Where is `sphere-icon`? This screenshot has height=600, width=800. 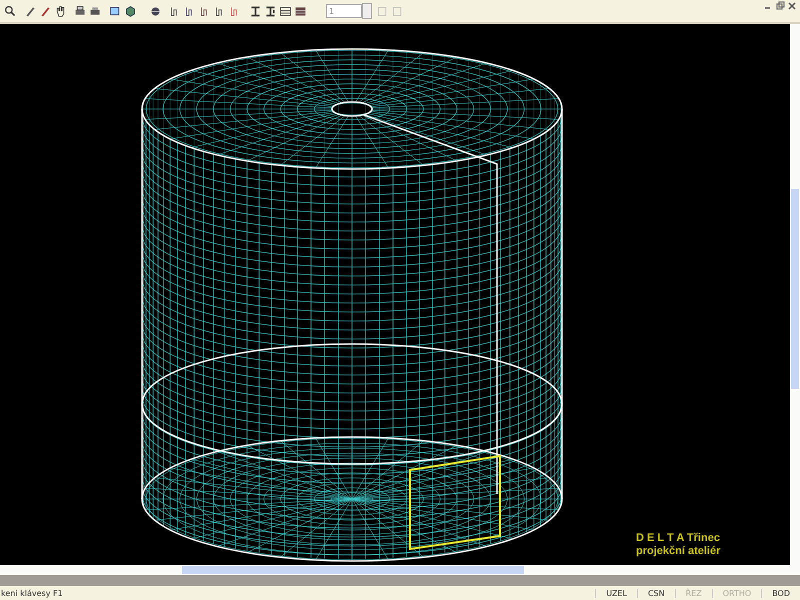
sphere-icon is located at coordinates (155, 11).